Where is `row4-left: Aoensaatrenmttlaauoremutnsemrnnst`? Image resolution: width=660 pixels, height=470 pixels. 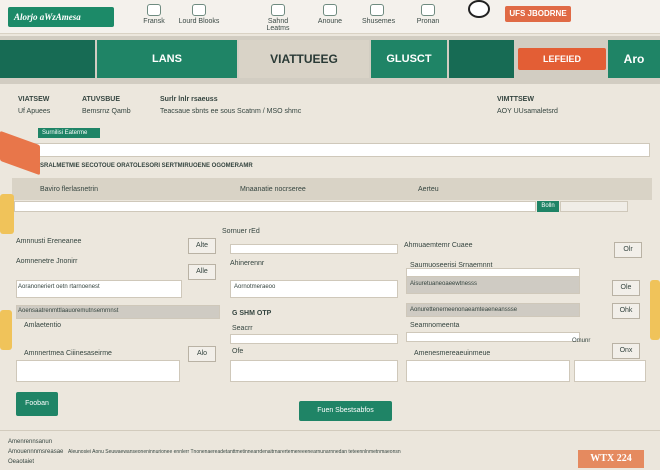 row4-left: Aoensaatrenmttlaauoremutnsemrnnst is located at coordinates (68, 311).